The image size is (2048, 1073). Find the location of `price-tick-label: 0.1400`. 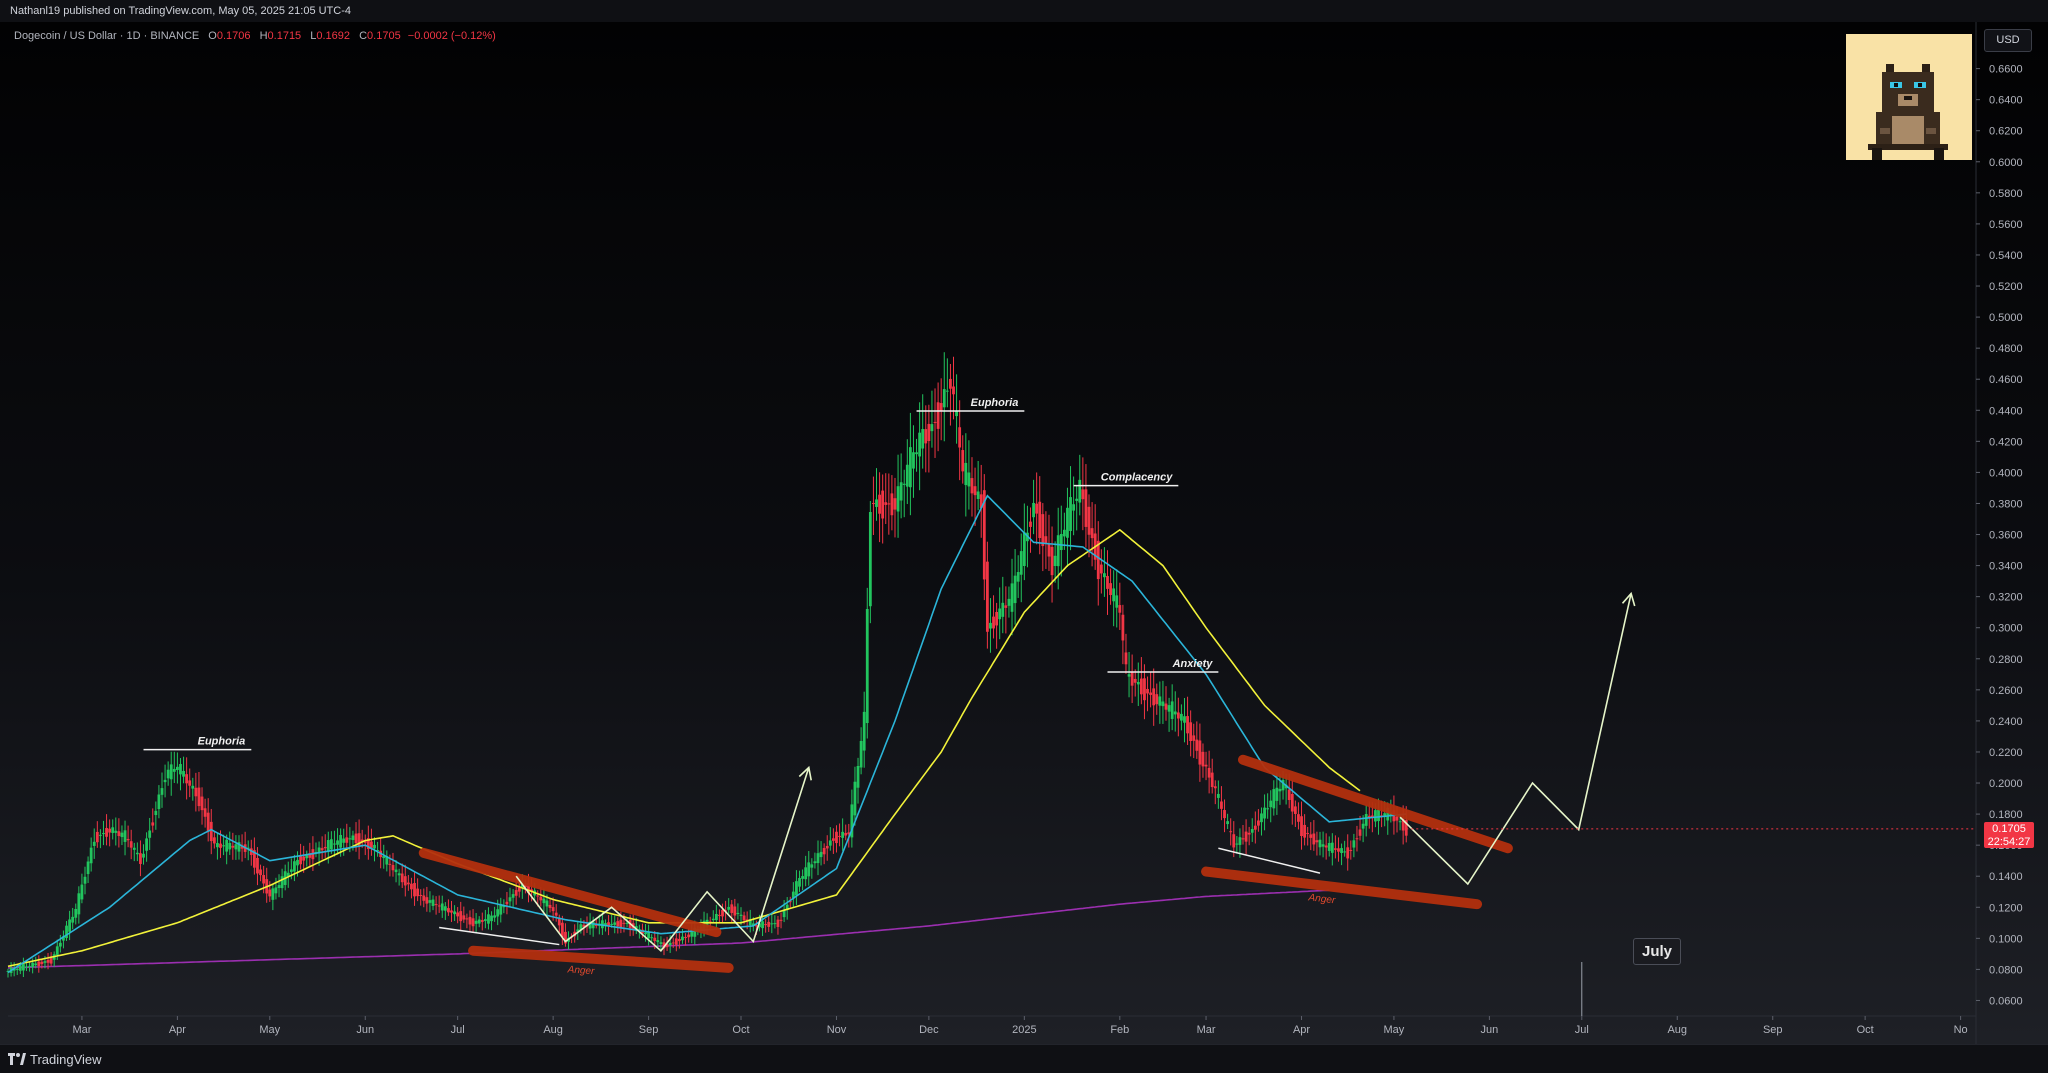

price-tick-label: 0.1400 is located at coordinates (2006, 877).